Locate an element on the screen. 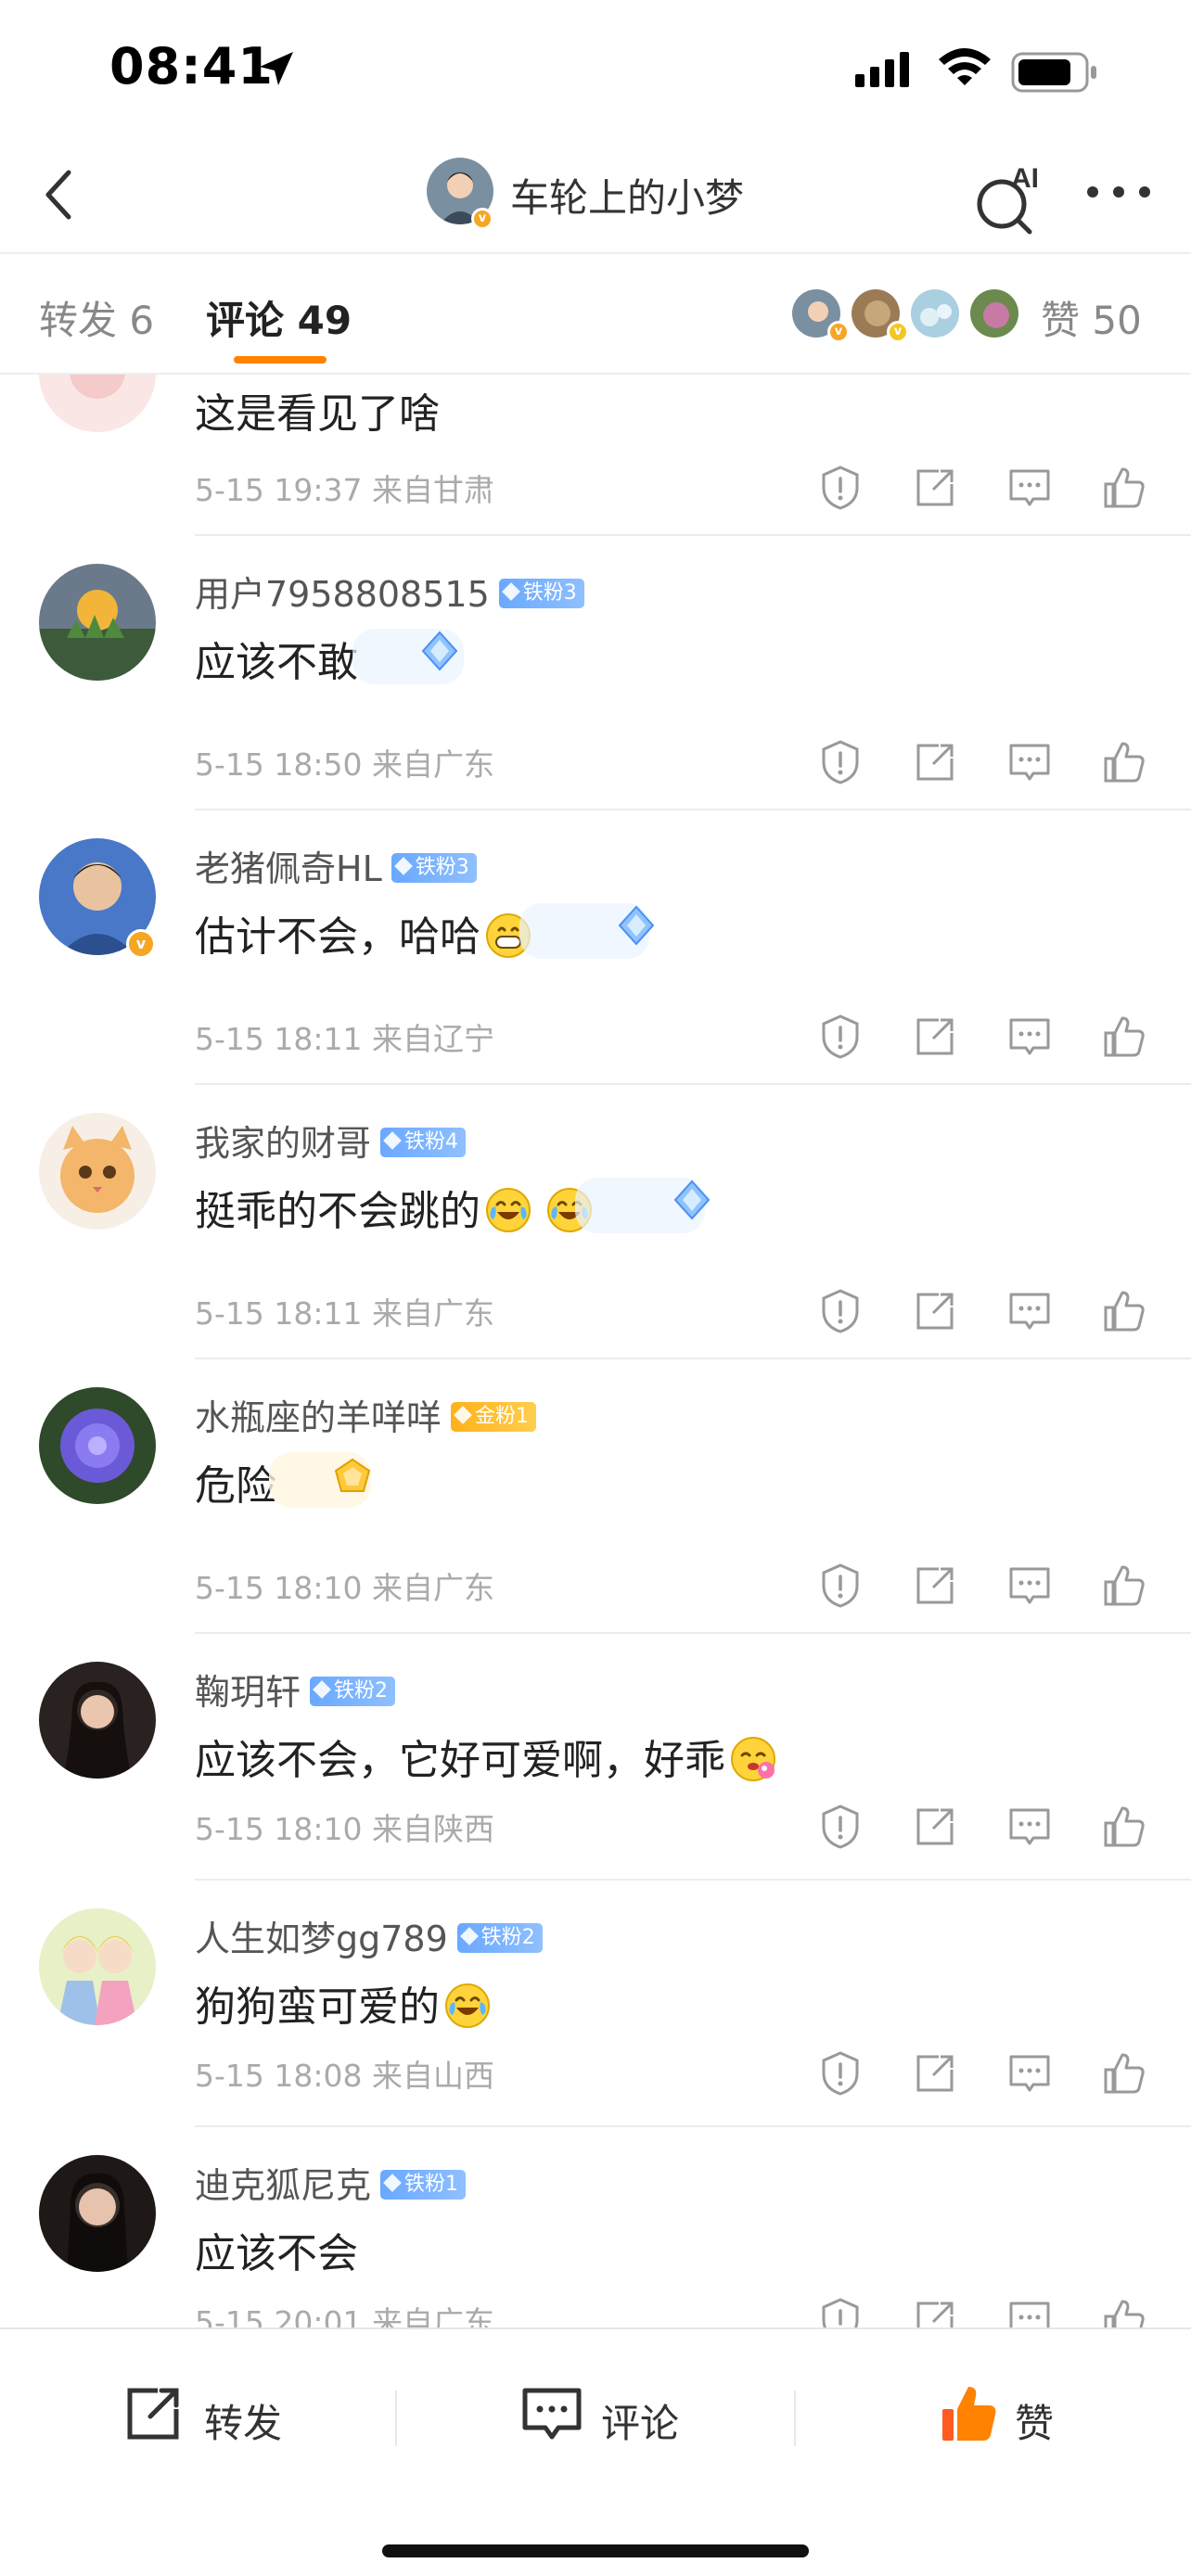 The width and height of the screenshot is (1191, 2576). like-button: 赞 is located at coordinates (1011, 2418).